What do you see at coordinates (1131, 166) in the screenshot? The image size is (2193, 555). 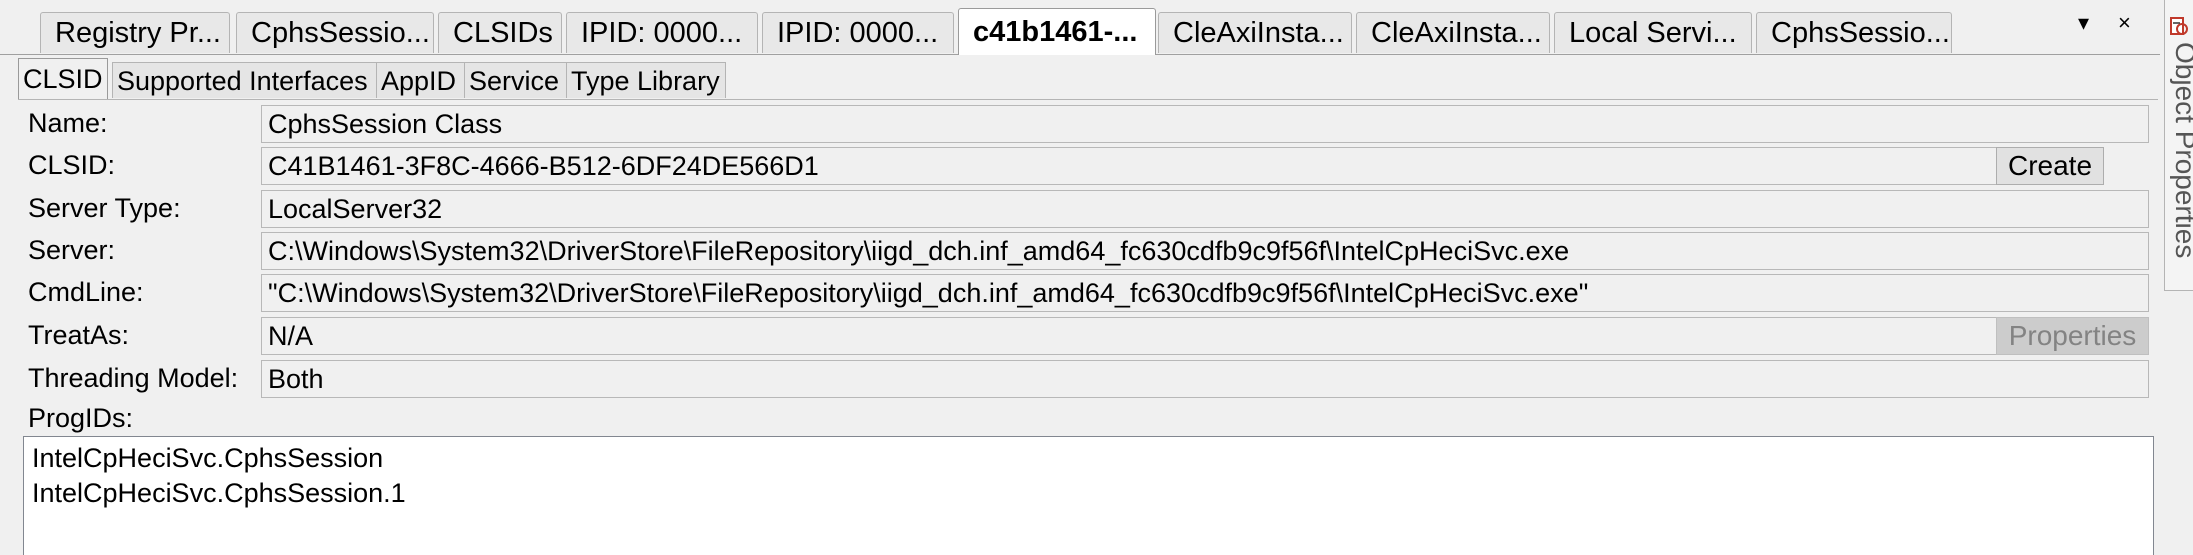 I see `clsid-field: C41B1461-3F8C-4666-B512-6DF24DE566D1` at bounding box center [1131, 166].